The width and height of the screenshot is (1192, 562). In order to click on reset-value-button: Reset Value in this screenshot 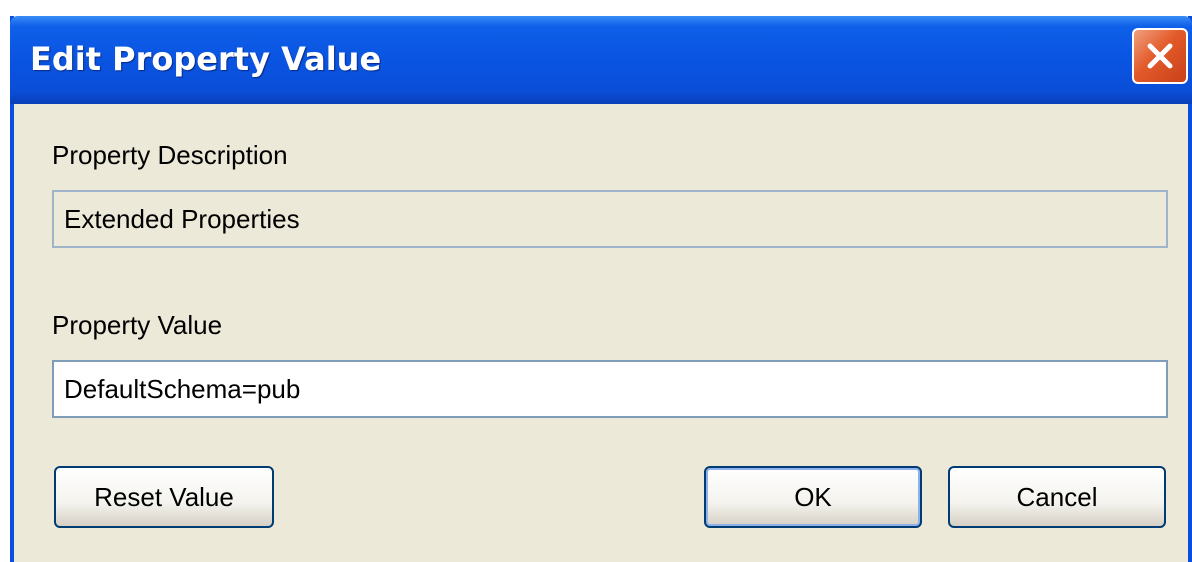, I will do `click(164, 497)`.